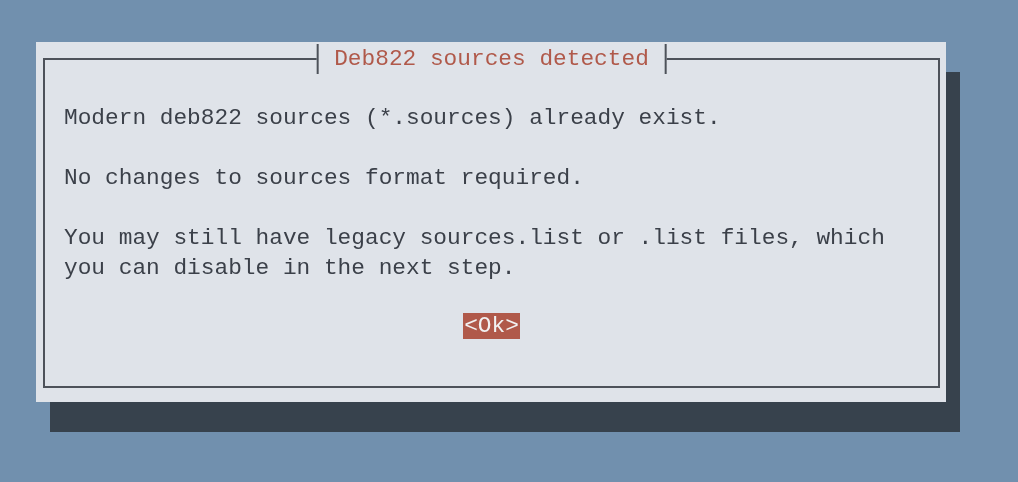 This screenshot has width=1018, height=482. What do you see at coordinates (491, 326) in the screenshot?
I see `ok-button: <Ok>` at bounding box center [491, 326].